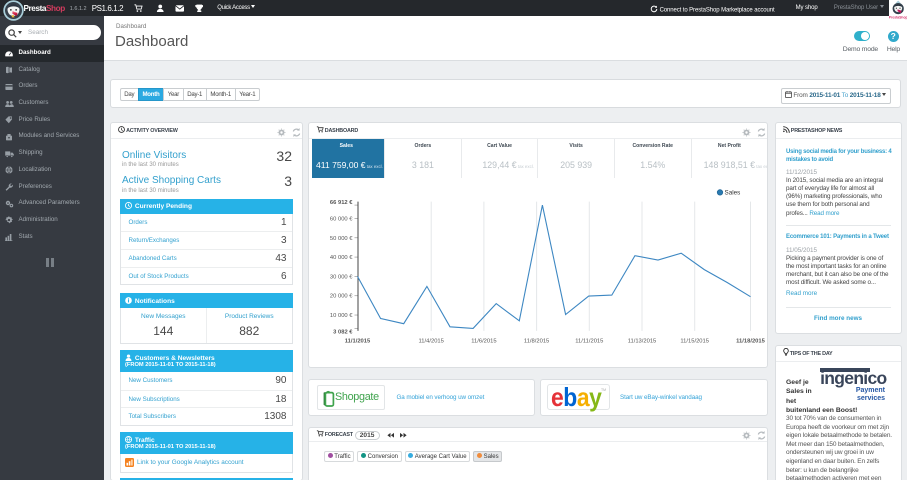 This screenshot has height=480, width=907. Describe the element at coordinates (430, 342) in the screenshot. I see `svg-text: 11/4/2015` at that location.